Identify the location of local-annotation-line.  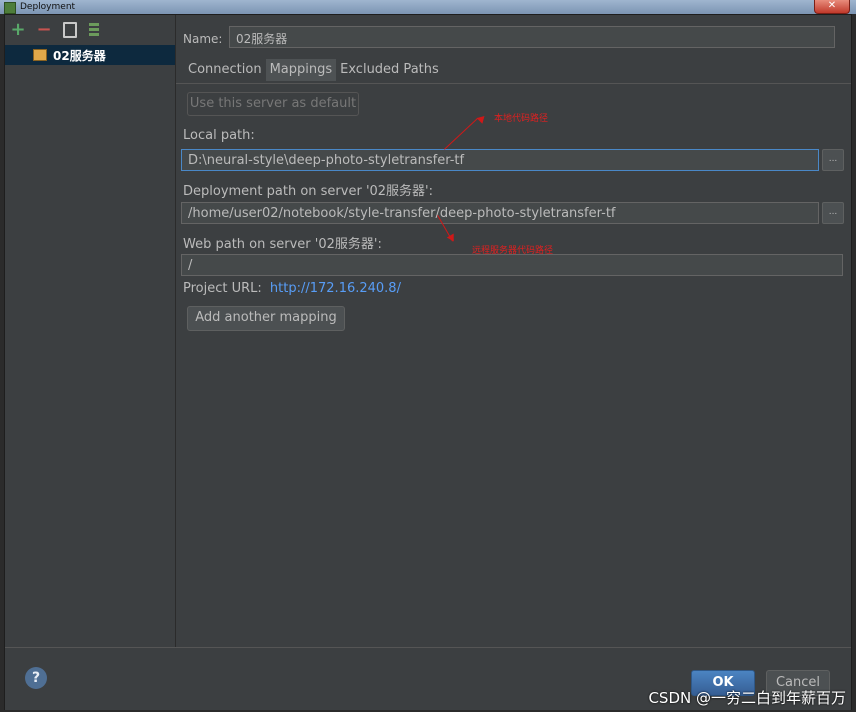
(461, 133).